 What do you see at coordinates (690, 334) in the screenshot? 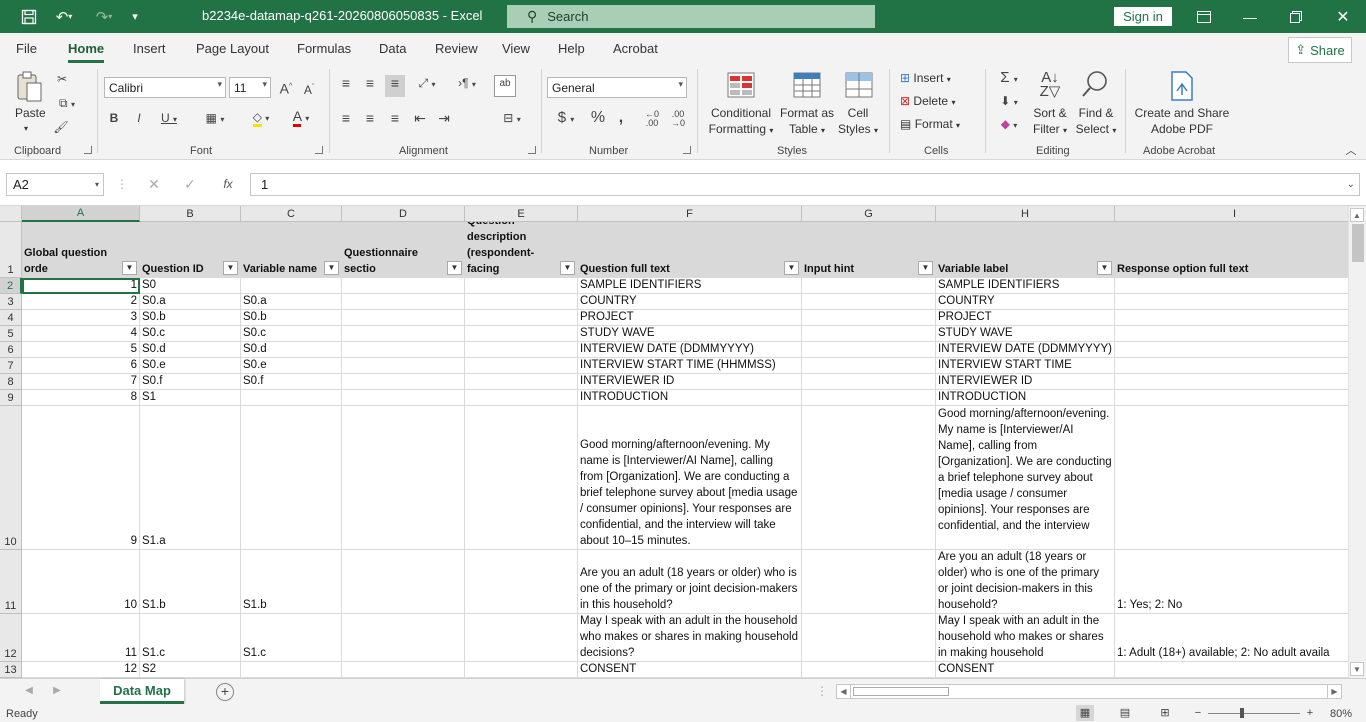
I see `table-cell: STUDY WAVE` at bounding box center [690, 334].